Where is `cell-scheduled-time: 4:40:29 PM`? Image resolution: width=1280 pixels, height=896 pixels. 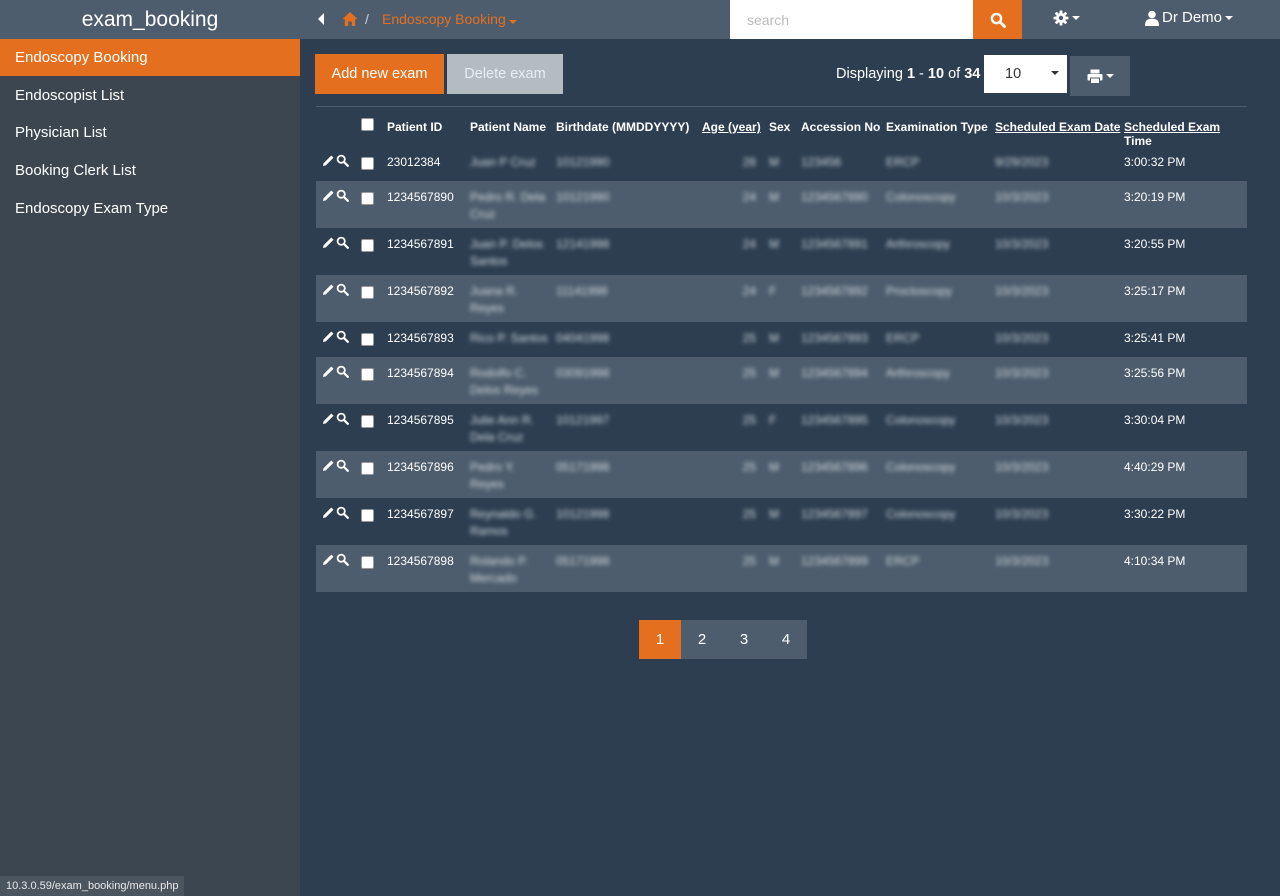 cell-scheduled-time: 4:40:29 PM is located at coordinates (1155, 467).